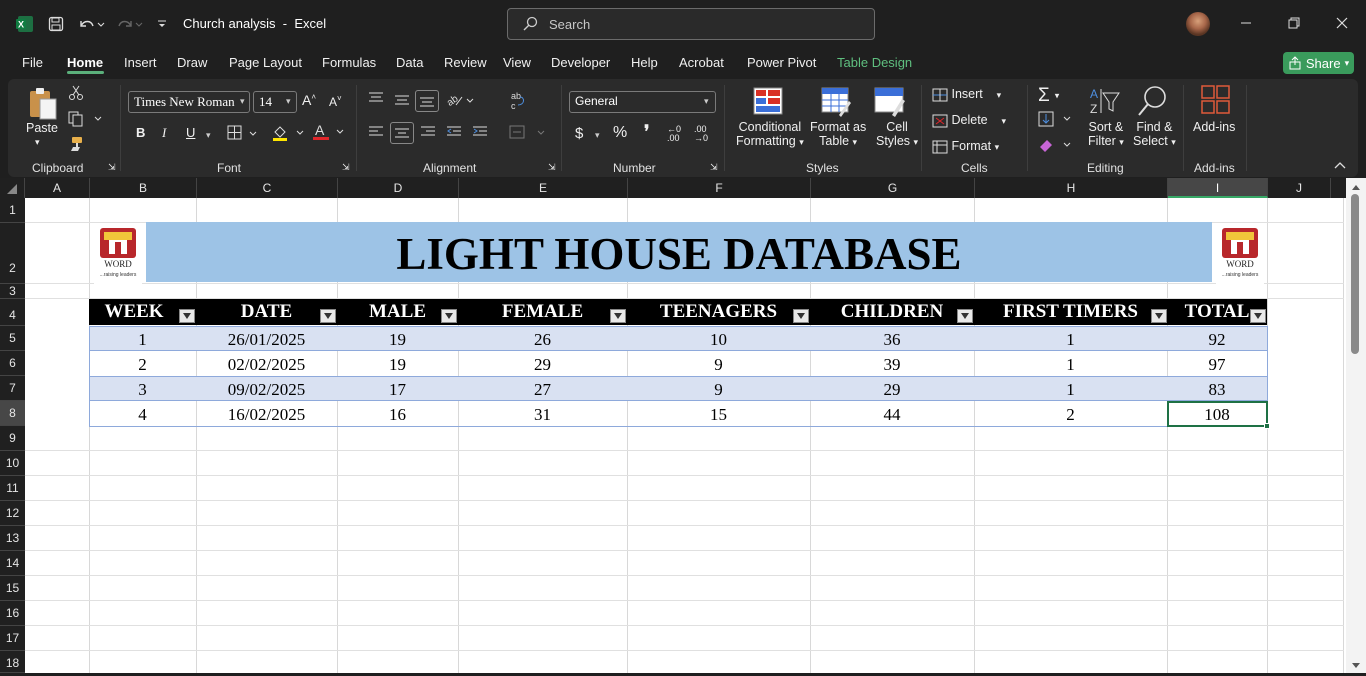  What do you see at coordinates (267, 188) in the screenshot?
I see `column-header: C` at bounding box center [267, 188].